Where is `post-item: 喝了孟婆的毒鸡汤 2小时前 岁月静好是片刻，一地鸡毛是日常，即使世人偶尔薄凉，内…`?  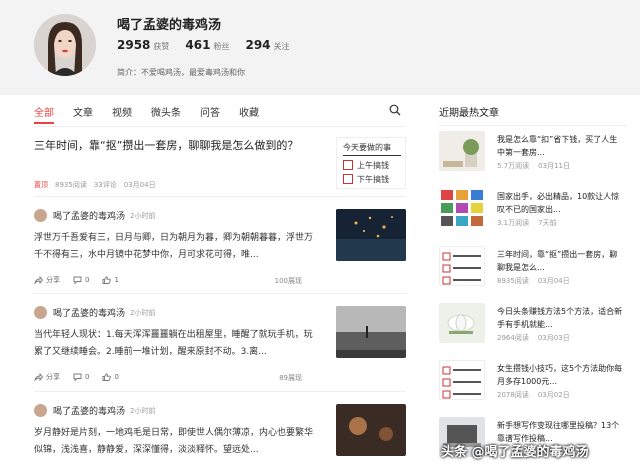
post-item: 喝了孟婆的毒鸡汤 2小时前 岁月静好是片刻，一地鸡毛是日常，即使世人偶尔薄凉，内… is located at coordinates (220, 433).